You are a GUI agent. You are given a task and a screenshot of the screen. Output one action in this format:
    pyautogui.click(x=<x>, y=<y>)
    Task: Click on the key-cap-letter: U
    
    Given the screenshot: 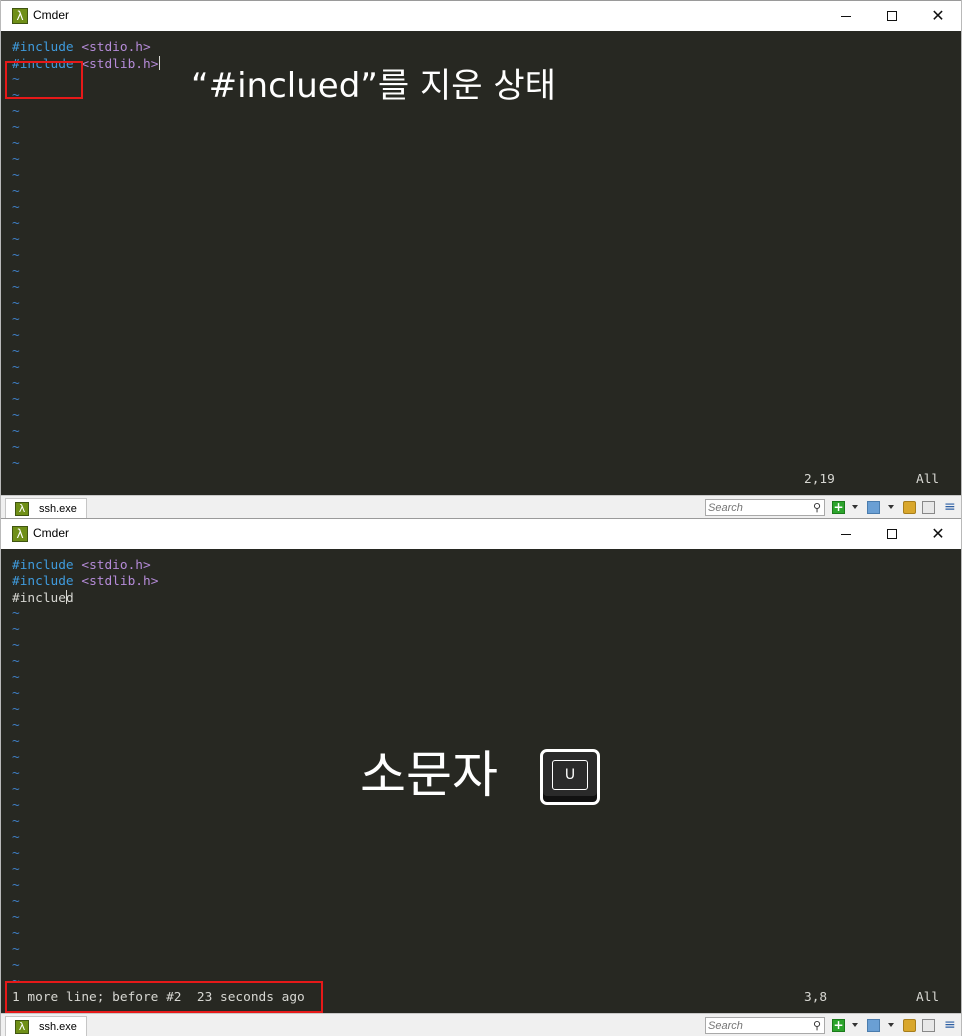 What is the action you would take?
    pyautogui.click(x=570, y=775)
    